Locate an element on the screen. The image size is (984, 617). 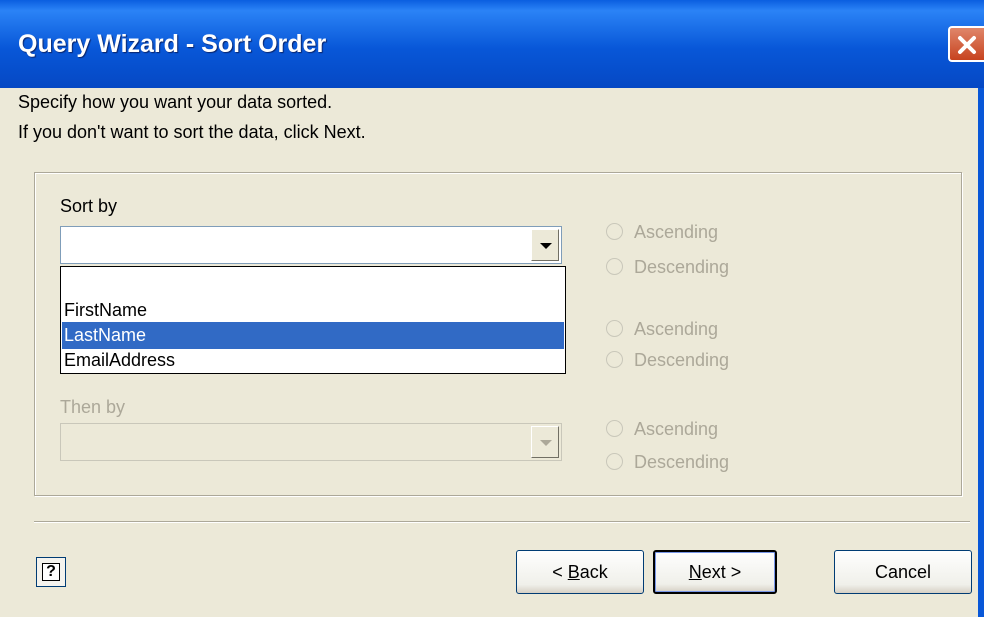
sort-by-ascending-label: Ascending is located at coordinates (676, 232).